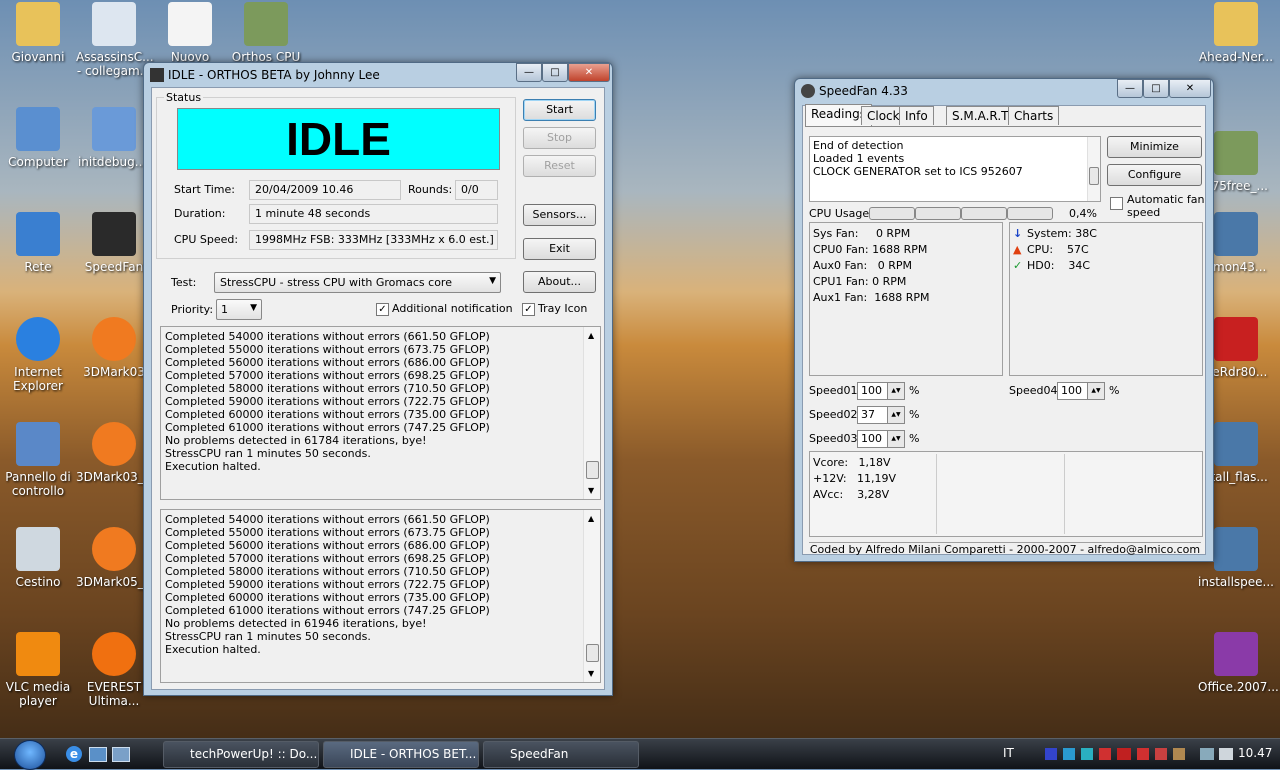  I want to click on scrollbar, so click(1093, 169).